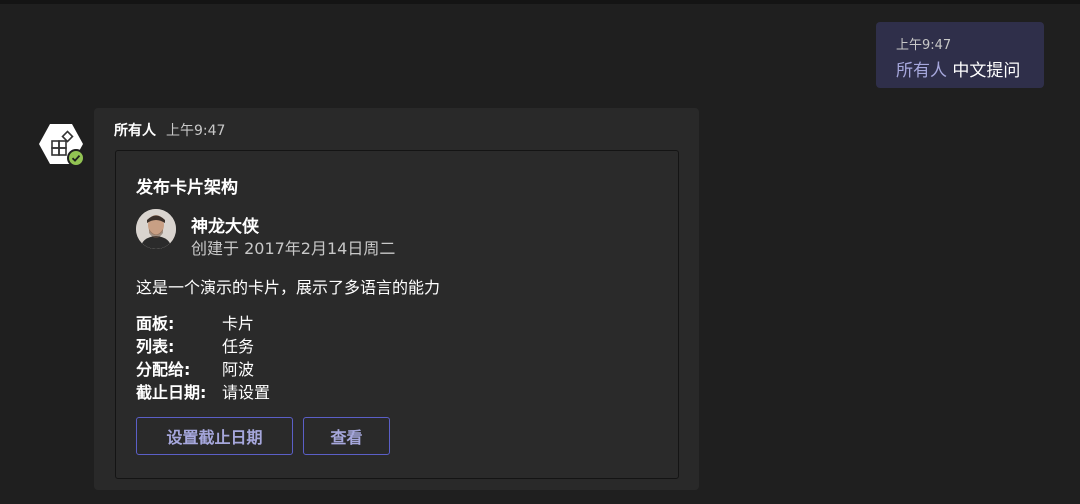 Image resolution: width=1080 pixels, height=504 pixels. I want to click on outgoing-message-body: 中文提问, so click(984, 71).